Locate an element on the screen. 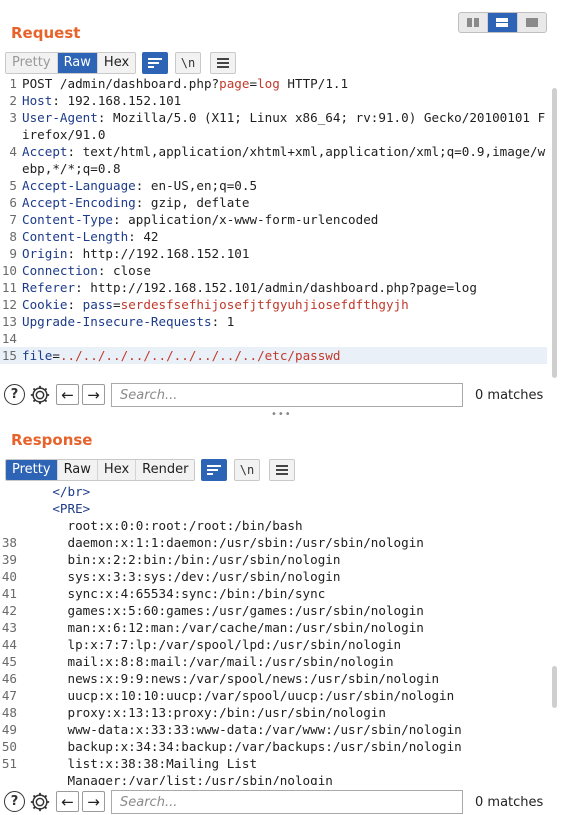 The width and height of the screenshot is (562, 815). response-scrollbar is located at coordinates (554, 687).